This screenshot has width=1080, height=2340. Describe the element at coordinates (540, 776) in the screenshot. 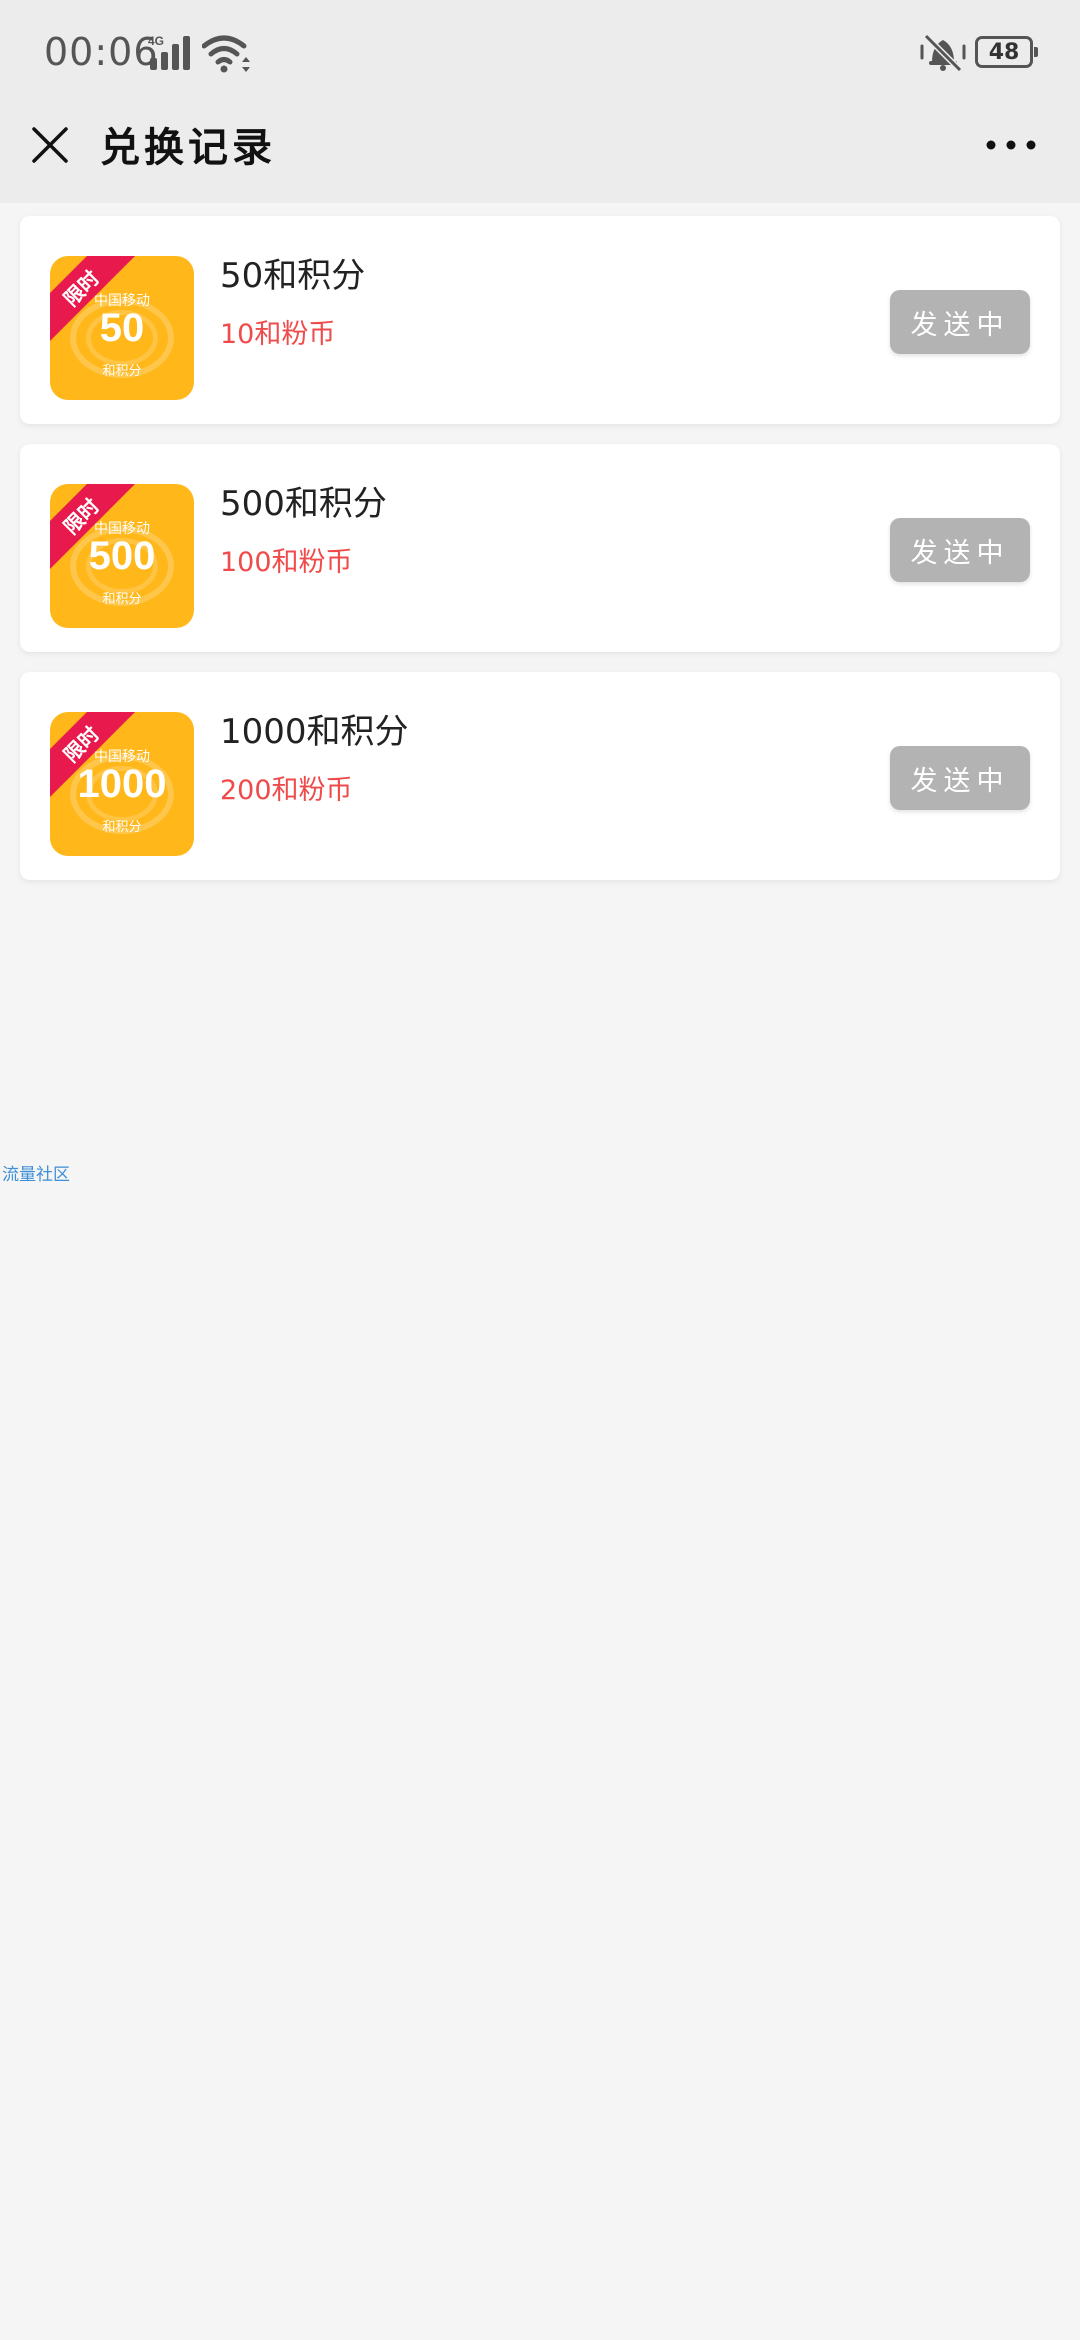

I see `list-item: 限时 中国移动 1000 和积分 1000和积分 200和粉币 发送中` at that location.